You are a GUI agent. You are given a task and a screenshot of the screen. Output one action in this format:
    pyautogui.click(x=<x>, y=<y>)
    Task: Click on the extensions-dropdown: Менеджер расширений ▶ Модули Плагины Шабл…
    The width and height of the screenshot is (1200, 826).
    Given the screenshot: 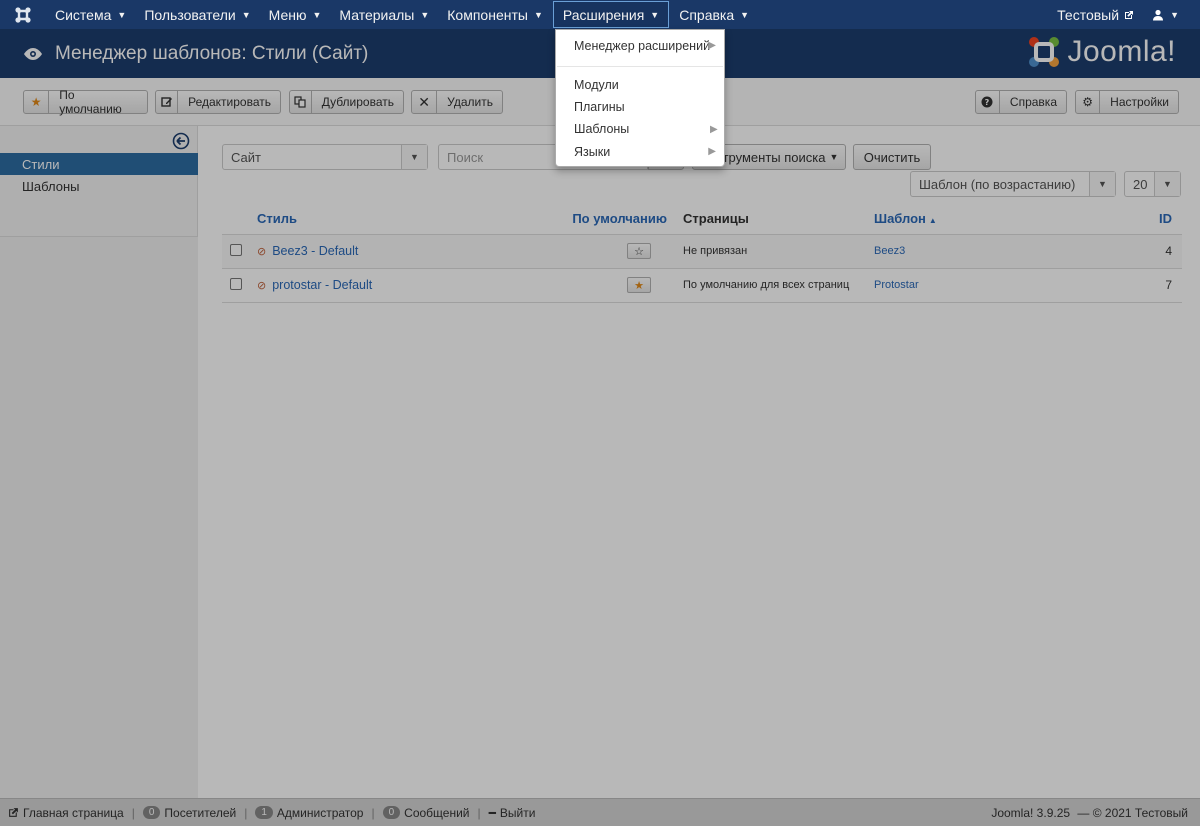 What is the action you would take?
    pyautogui.click(x=640, y=98)
    